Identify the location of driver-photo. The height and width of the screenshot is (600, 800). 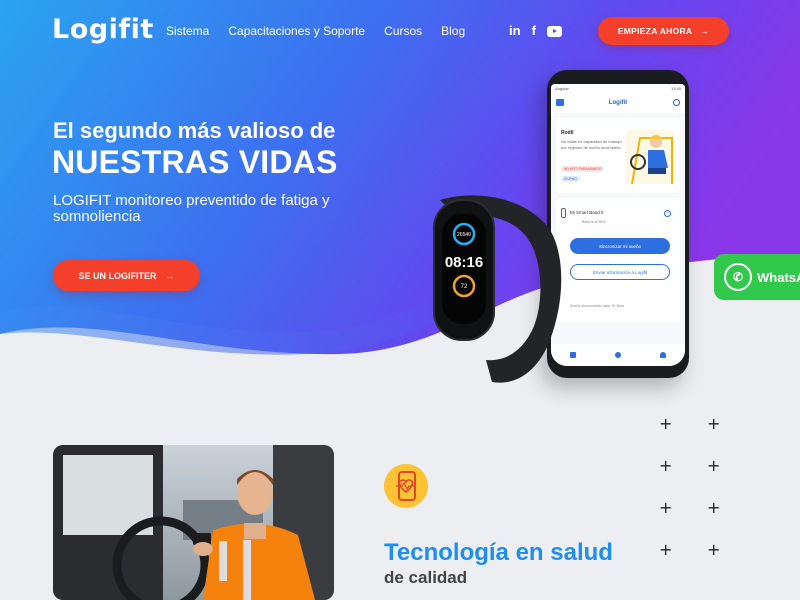
(193, 522).